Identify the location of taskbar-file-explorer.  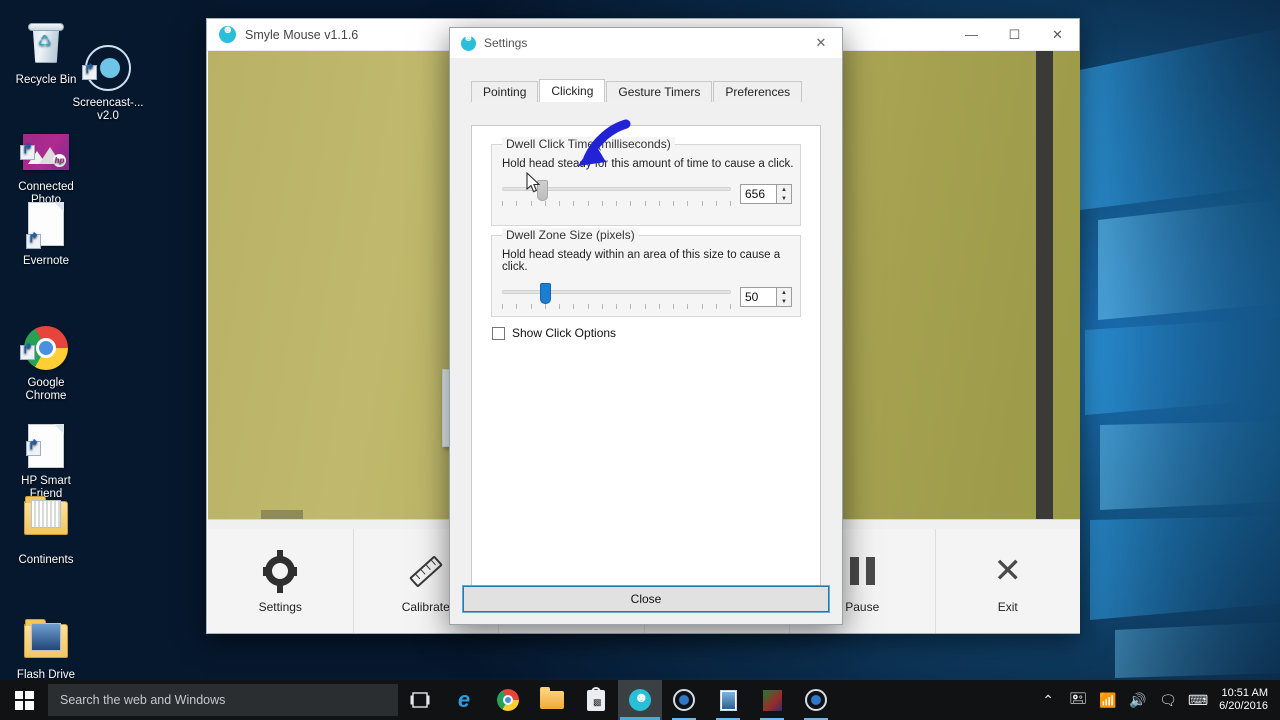
(552, 700).